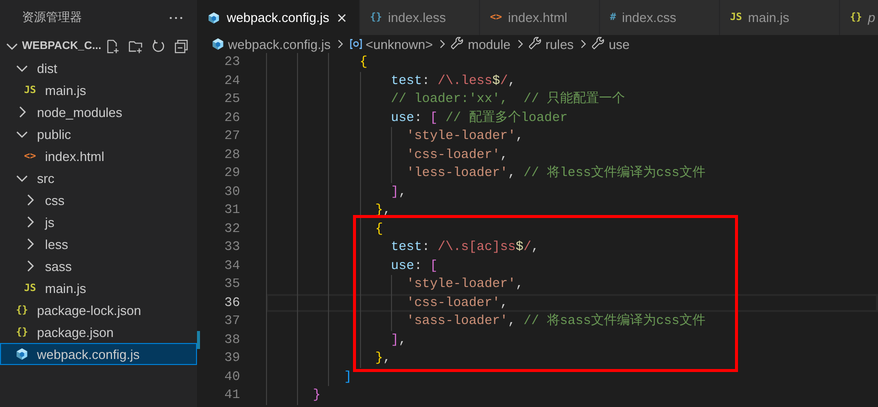 Image resolution: width=878 pixels, height=407 pixels. Describe the element at coordinates (231, 321) in the screenshot. I see `line-number: 37` at that location.